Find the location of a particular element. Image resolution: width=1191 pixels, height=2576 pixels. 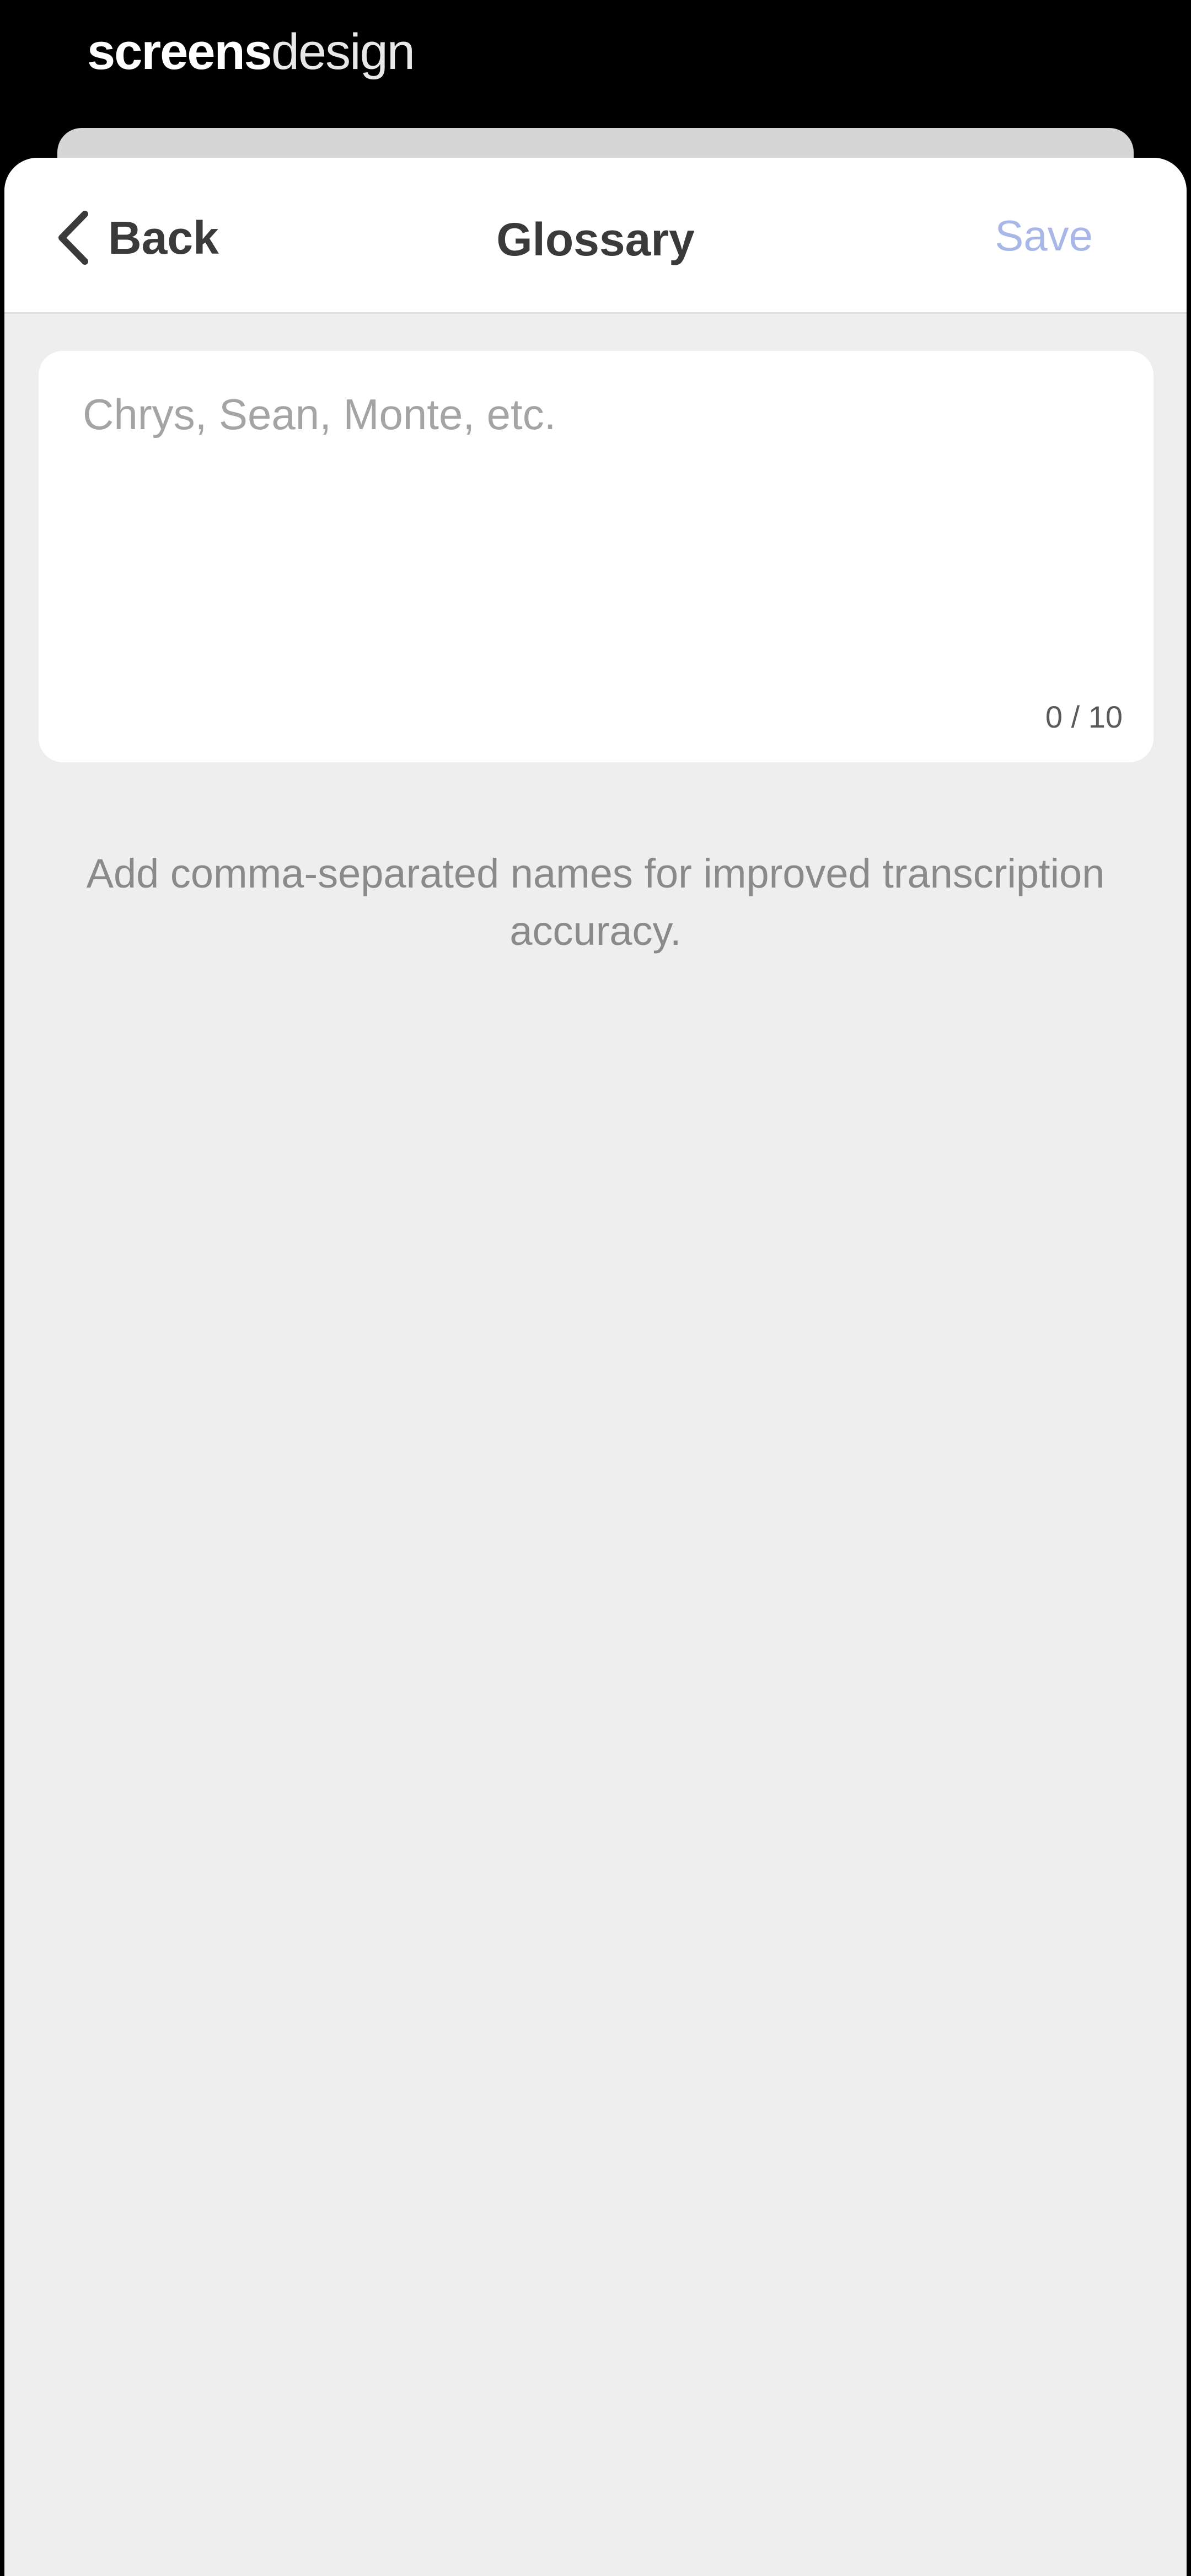

glossary-input-card: 0 / 10 is located at coordinates (596, 556).